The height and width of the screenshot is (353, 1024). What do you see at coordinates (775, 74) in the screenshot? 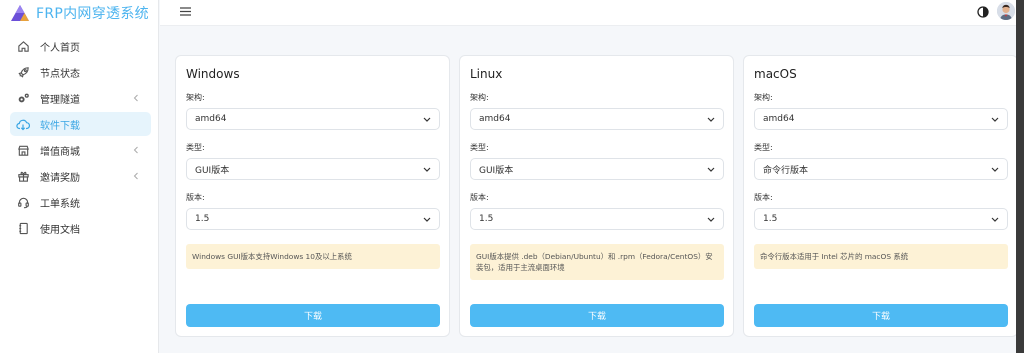
I see `card-title: macOS` at bounding box center [775, 74].